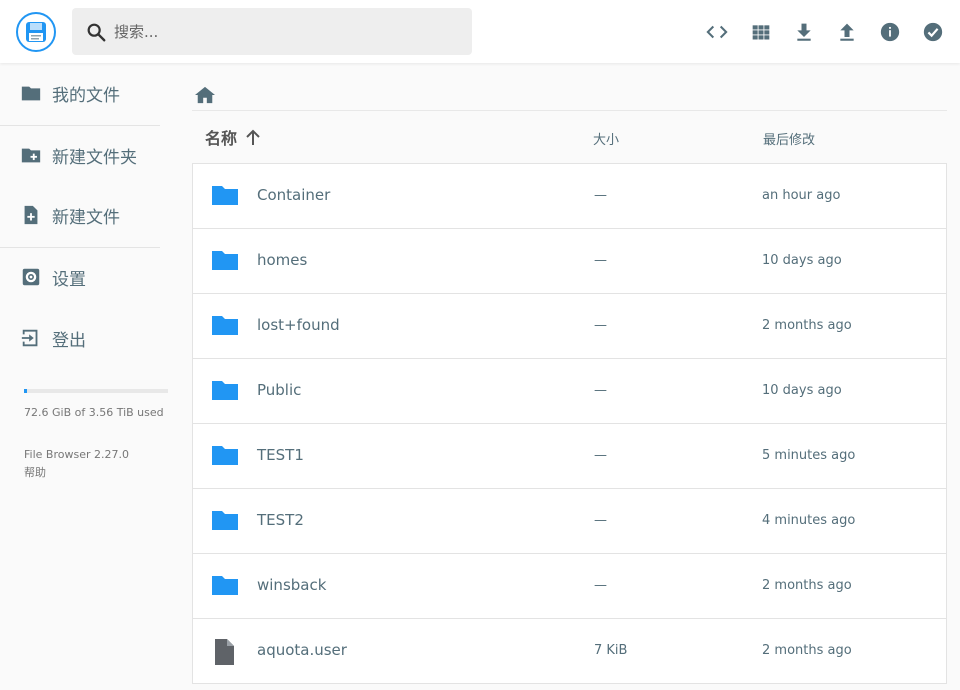 The image size is (960, 690). What do you see at coordinates (25, 391) in the screenshot?
I see `quota-progress-fill` at bounding box center [25, 391].